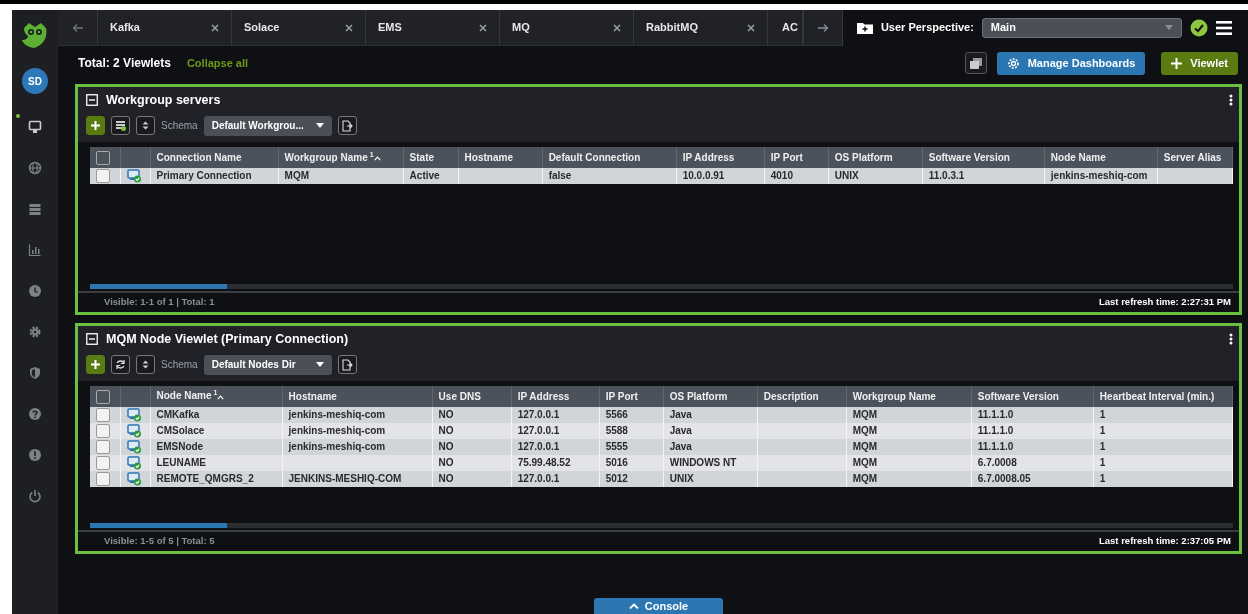 The width and height of the screenshot is (1248, 614). I want to click on column-header: Server Alias, so click(1195, 157).